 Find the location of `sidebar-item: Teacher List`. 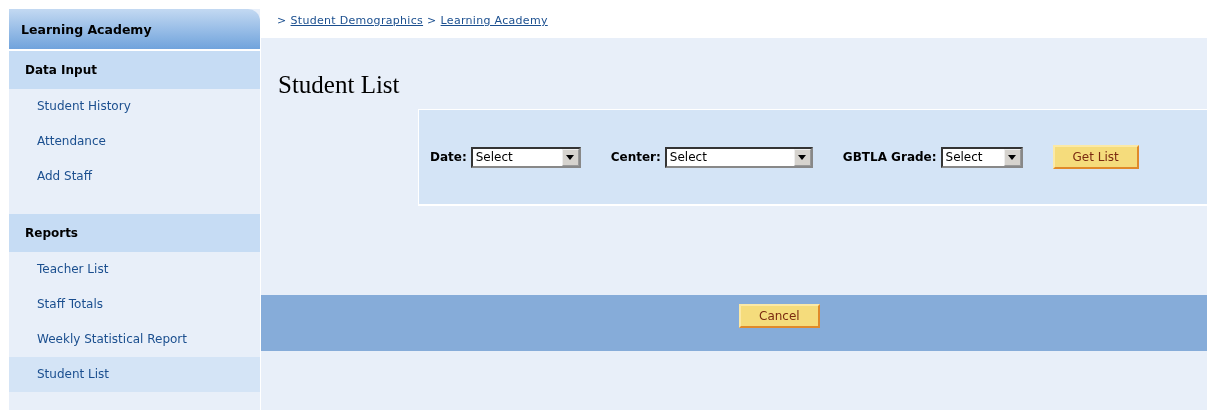

sidebar-item: Teacher List is located at coordinates (134, 269).